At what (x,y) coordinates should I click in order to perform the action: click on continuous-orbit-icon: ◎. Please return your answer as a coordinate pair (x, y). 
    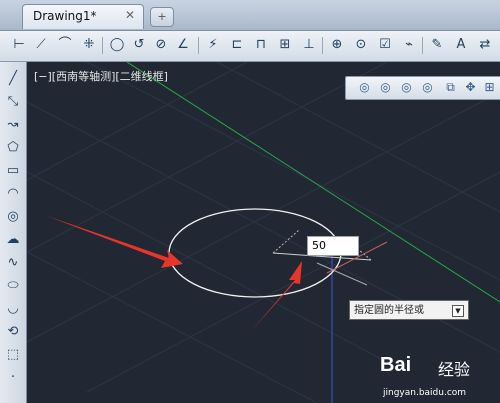
    Looking at the image, I should click on (406, 87).